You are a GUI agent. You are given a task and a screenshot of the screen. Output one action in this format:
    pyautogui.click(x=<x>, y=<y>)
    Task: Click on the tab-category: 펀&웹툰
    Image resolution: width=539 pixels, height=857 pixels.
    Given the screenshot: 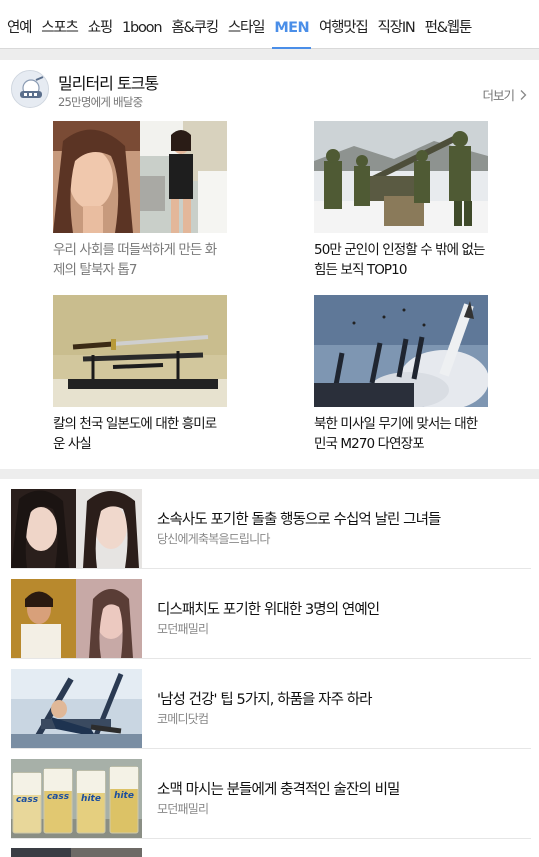 What is the action you would take?
    pyautogui.click(x=448, y=24)
    